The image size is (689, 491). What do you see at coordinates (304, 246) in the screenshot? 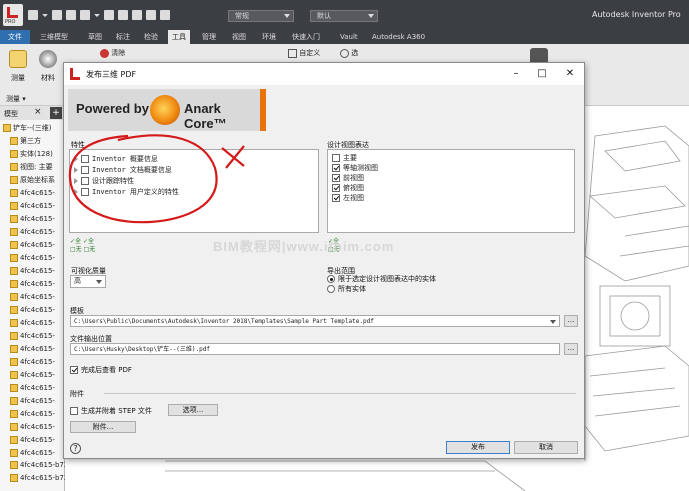
I see `watermark: BIM教程网|www.ifbim.com` at bounding box center [304, 246].